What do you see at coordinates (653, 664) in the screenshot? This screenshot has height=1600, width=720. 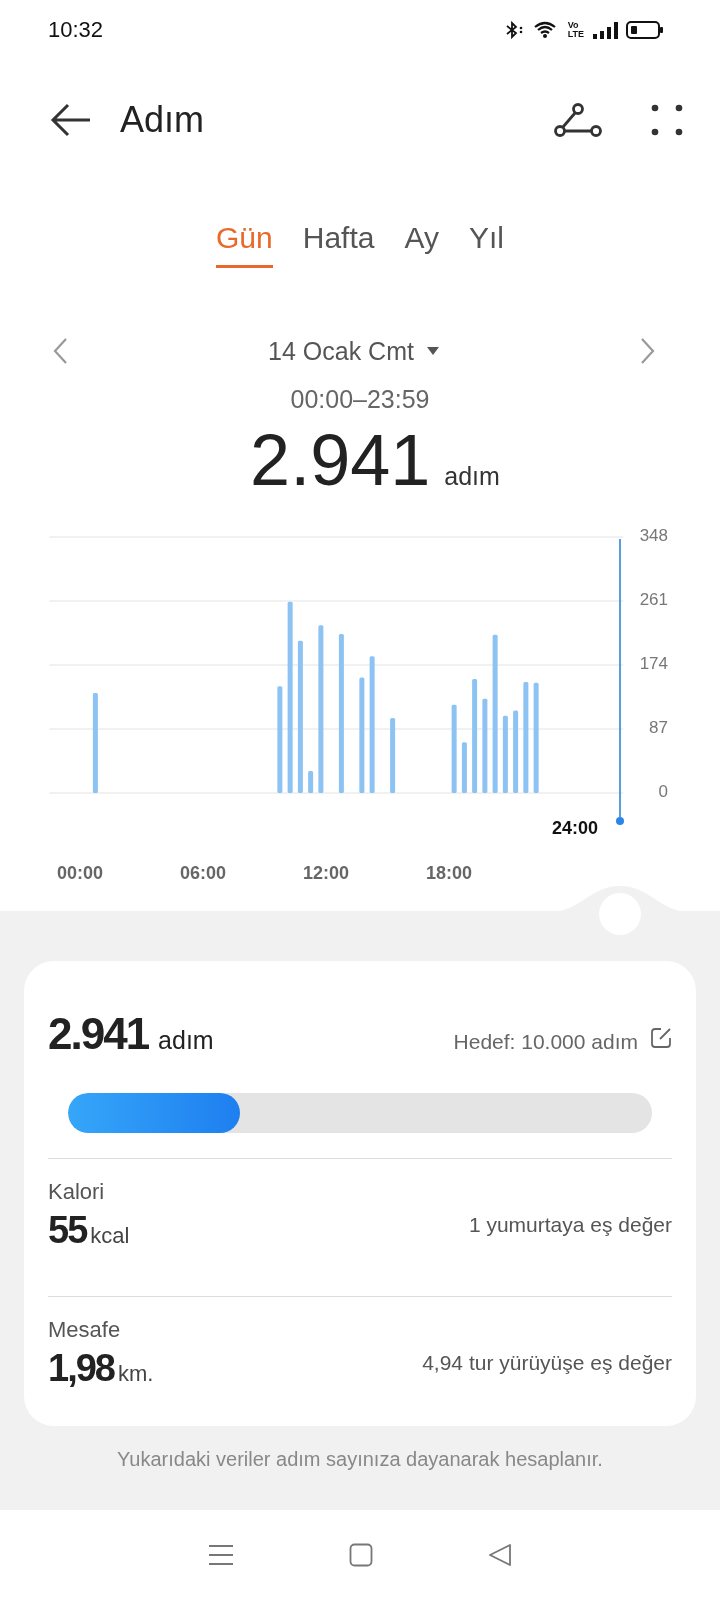 I see `y-axis-label: 174` at bounding box center [653, 664].